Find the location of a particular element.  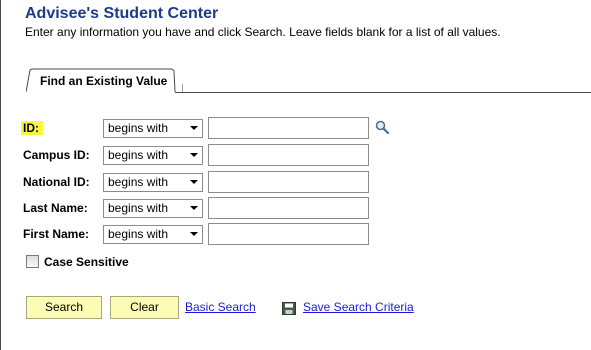

last-name-operator-value: begins with is located at coordinates (138, 208).